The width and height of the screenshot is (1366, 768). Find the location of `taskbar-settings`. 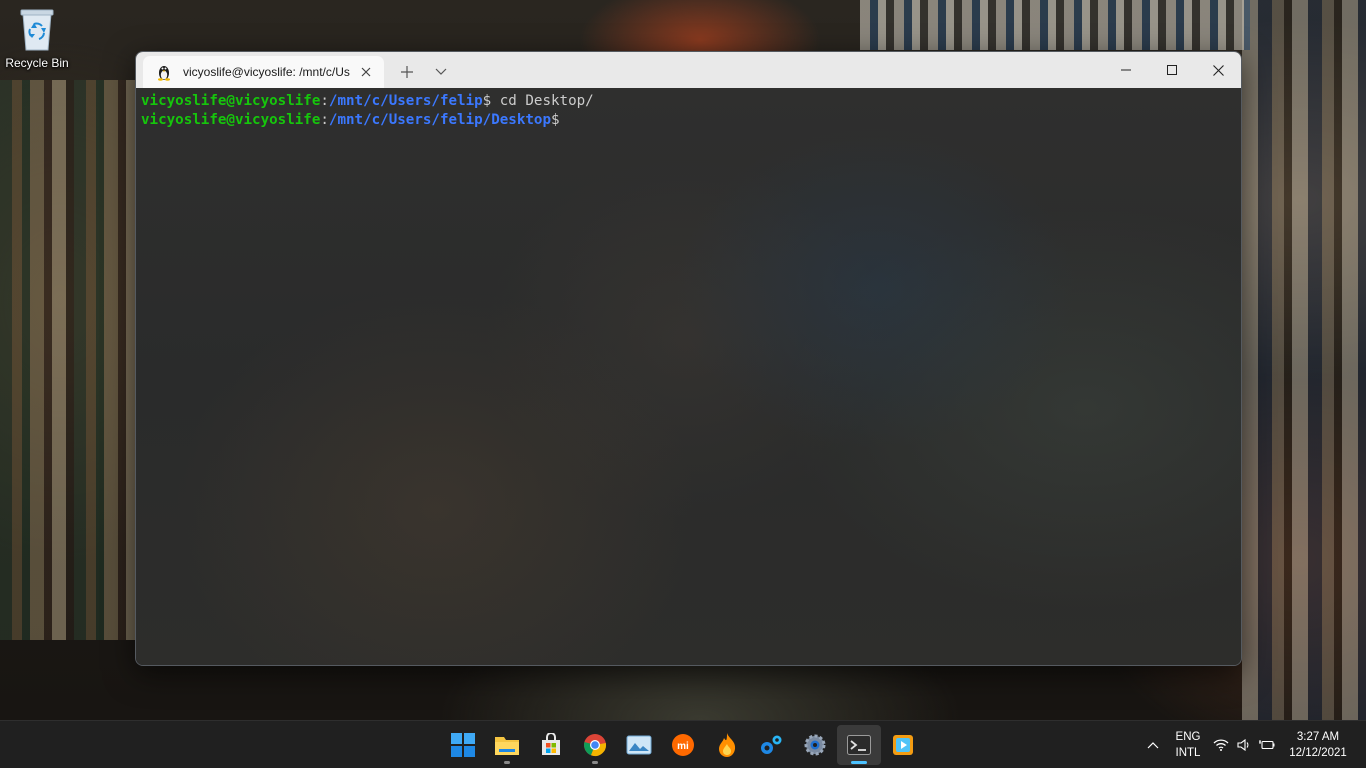

taskbar-settings is located at coordinates (815, 745).